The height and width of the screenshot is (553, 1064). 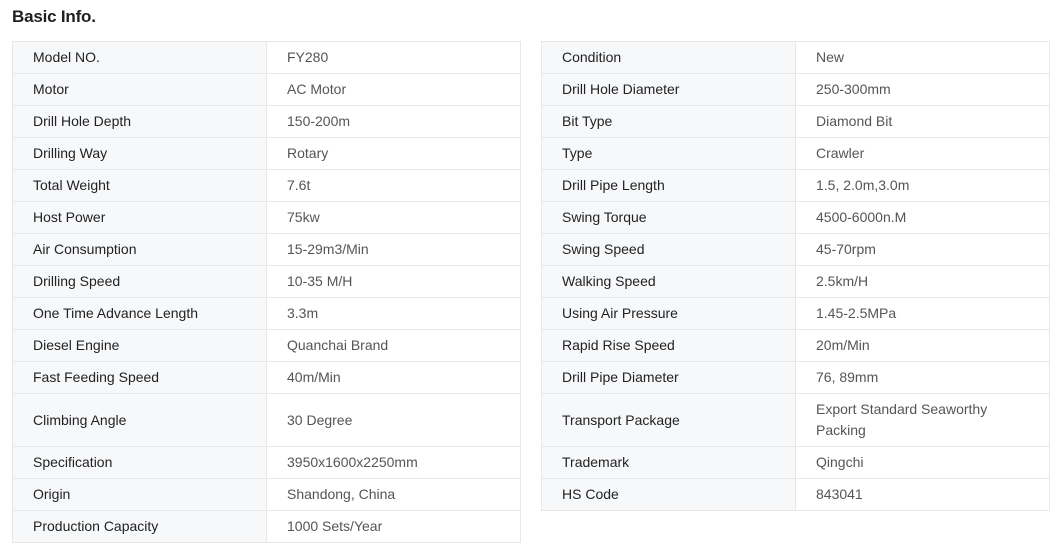 I want to click on spec-value: 150-200m, so click(x=393, y=121).